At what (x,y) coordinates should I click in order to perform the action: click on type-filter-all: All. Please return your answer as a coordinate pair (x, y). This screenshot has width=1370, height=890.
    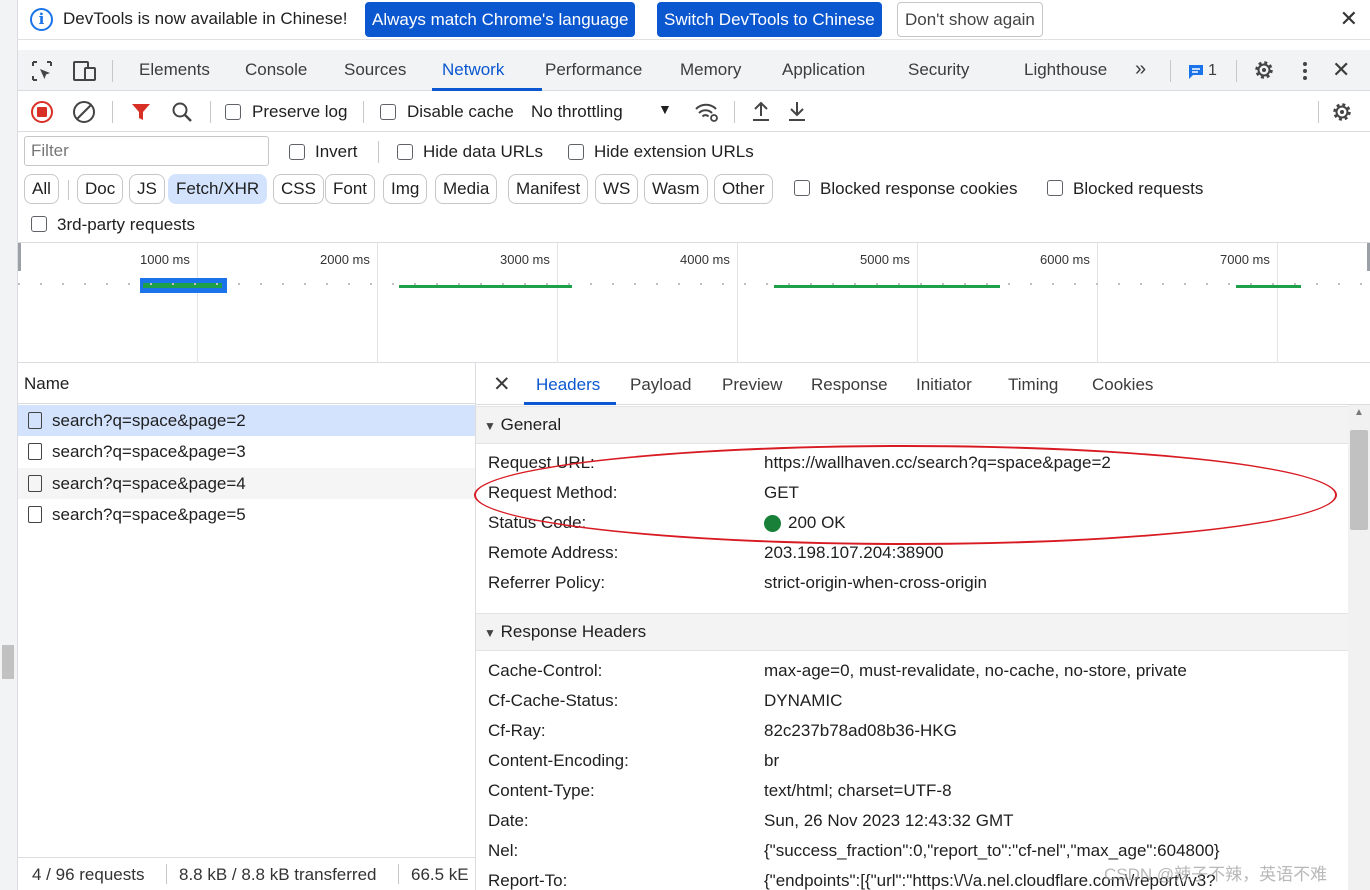
    Looking at the image, I should click on (41, 189).